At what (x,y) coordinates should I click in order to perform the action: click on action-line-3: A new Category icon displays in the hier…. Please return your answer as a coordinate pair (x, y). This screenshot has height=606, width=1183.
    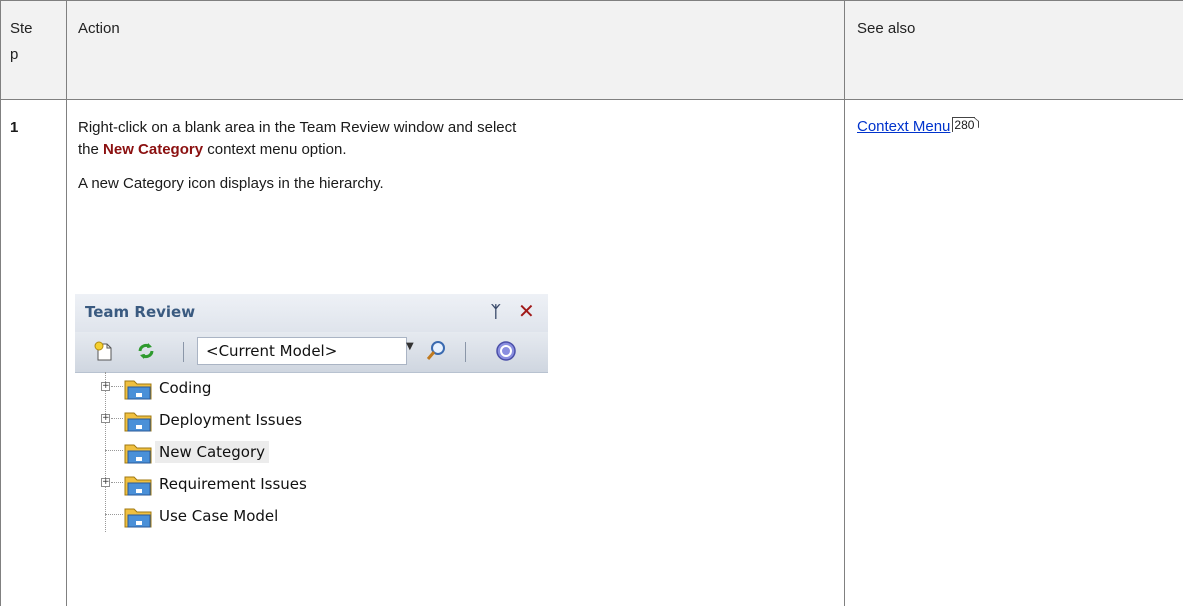
    Looking at the image, I should click on (231, 183).